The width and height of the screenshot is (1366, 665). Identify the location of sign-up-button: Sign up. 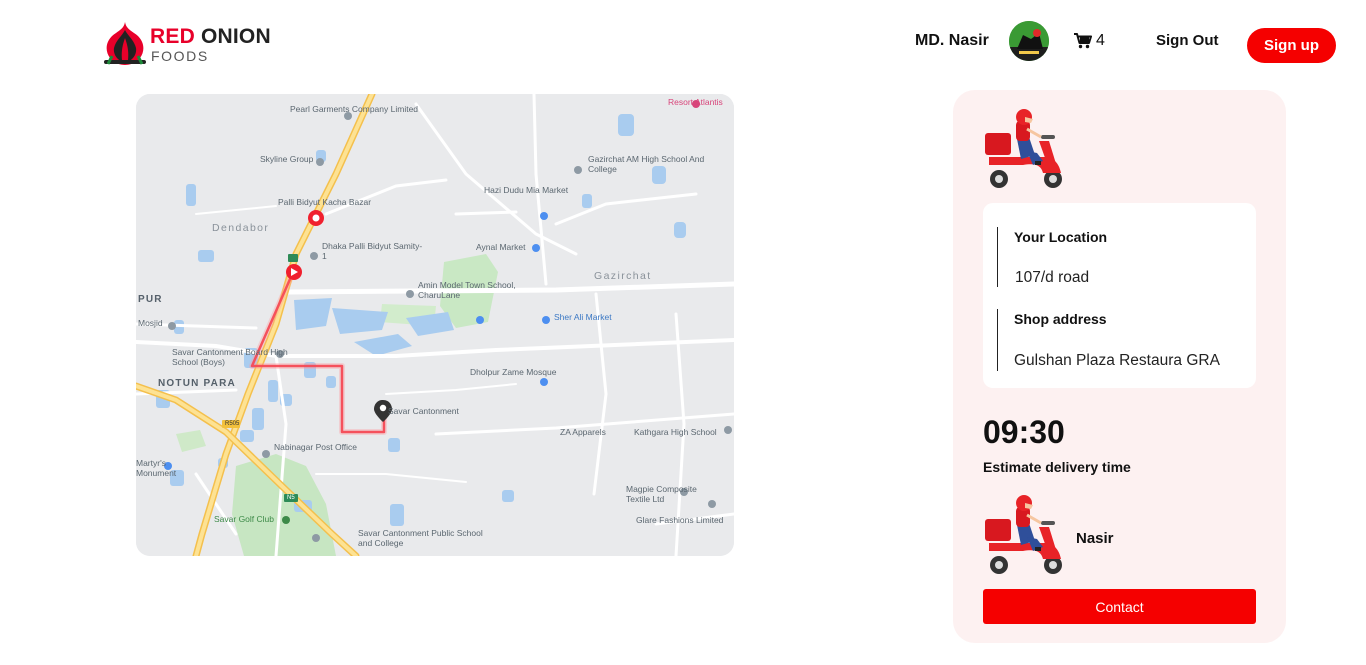
(1291, 45).